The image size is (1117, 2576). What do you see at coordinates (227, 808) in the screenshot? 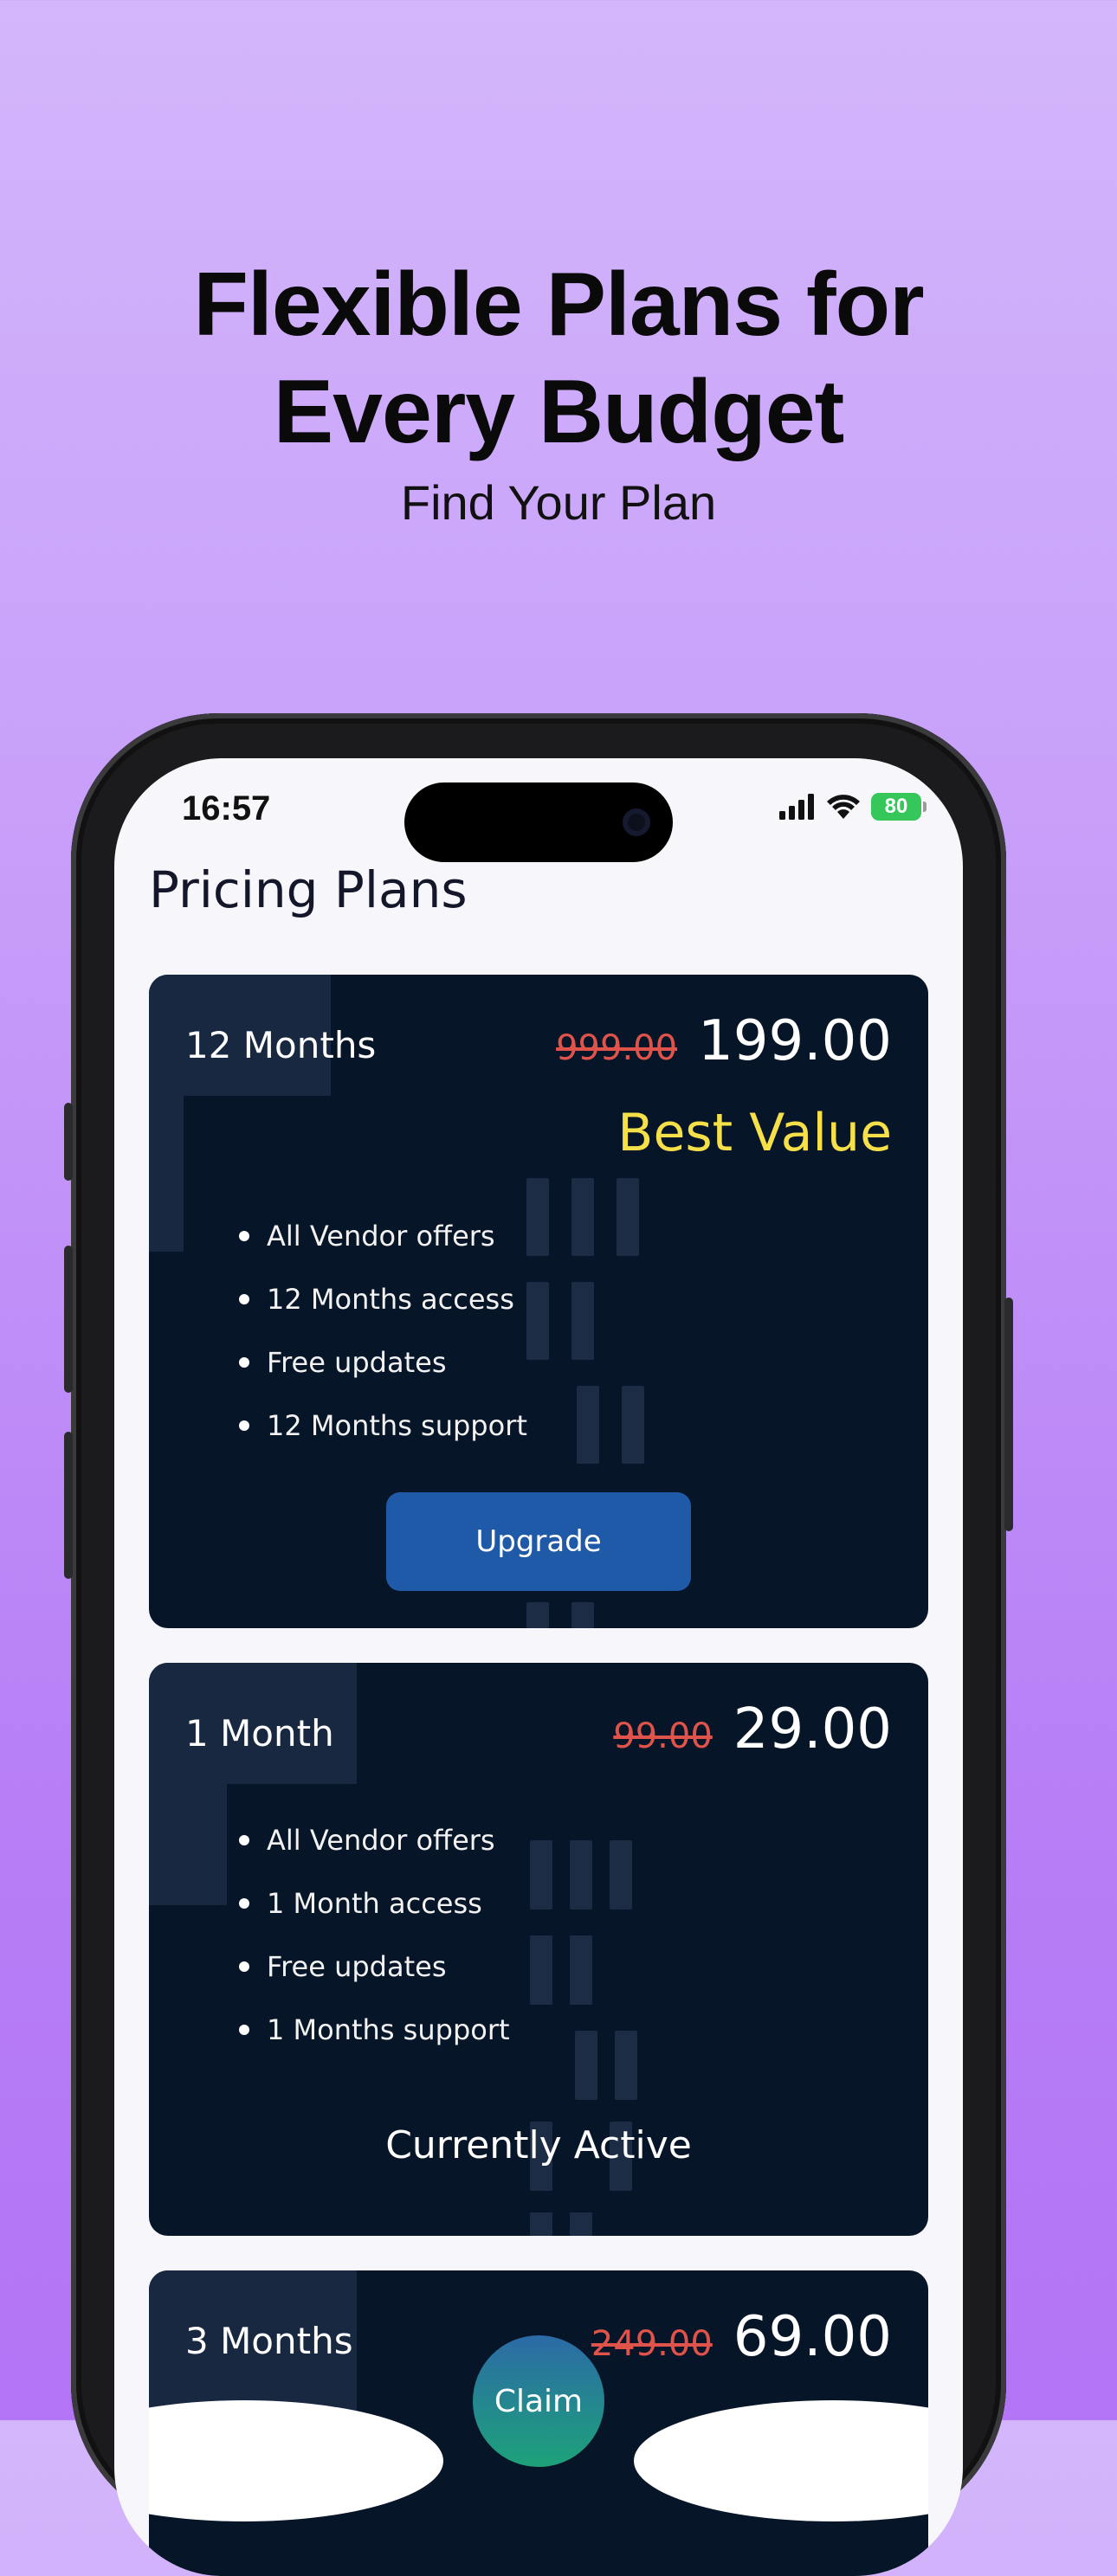
I see `status-time: 16:57` at bounding box center [227, 808].